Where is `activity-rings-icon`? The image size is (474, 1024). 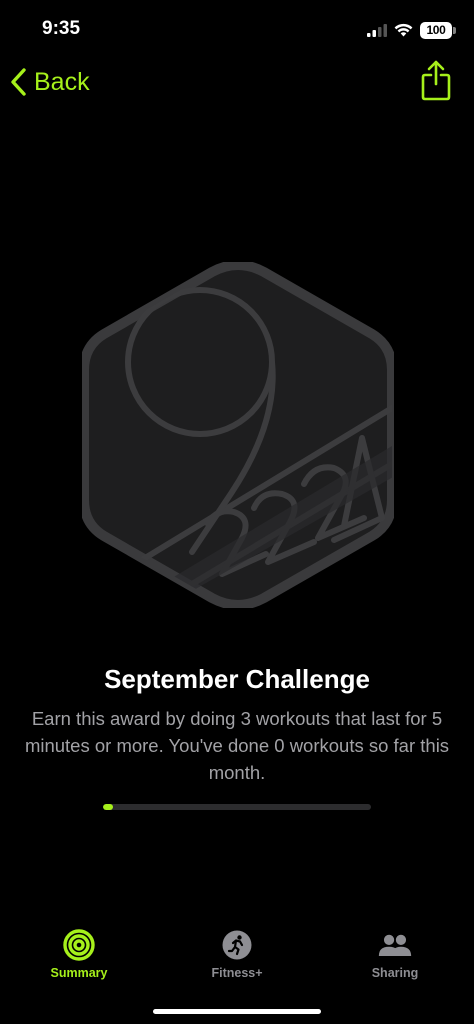 activity-rings-icon is located at coordinates (79, 945).